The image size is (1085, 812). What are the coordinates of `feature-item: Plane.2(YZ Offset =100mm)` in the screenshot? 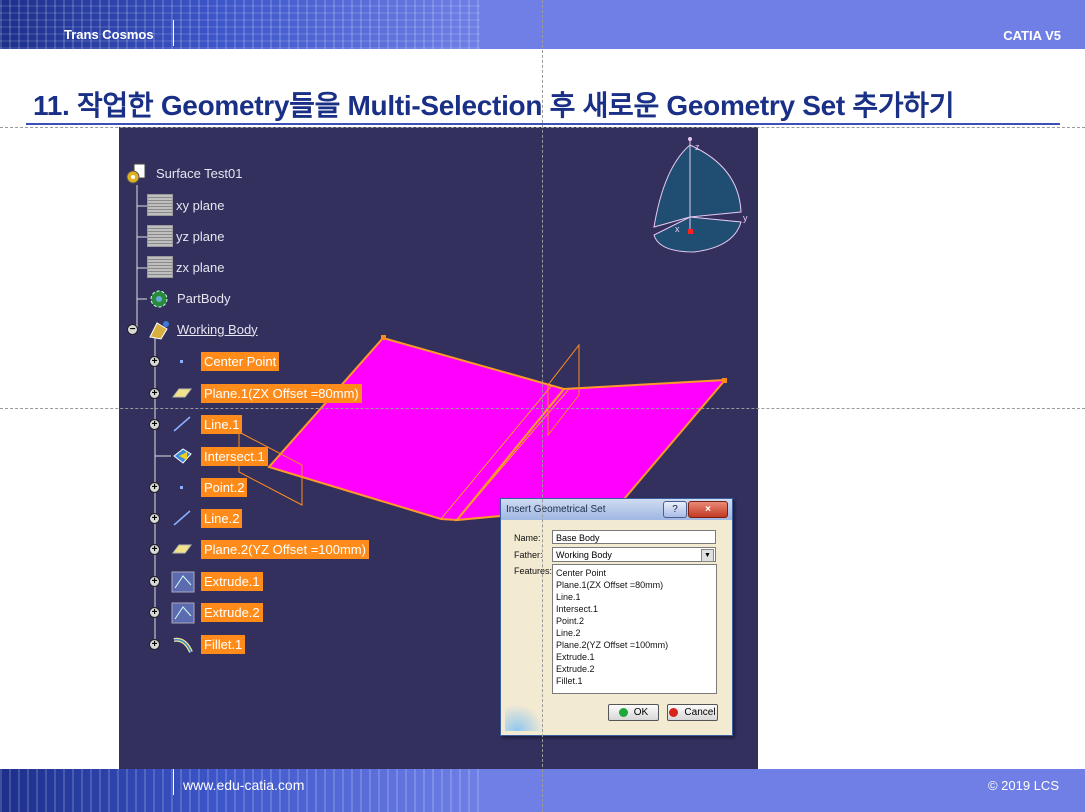 It's located at (612, 645).